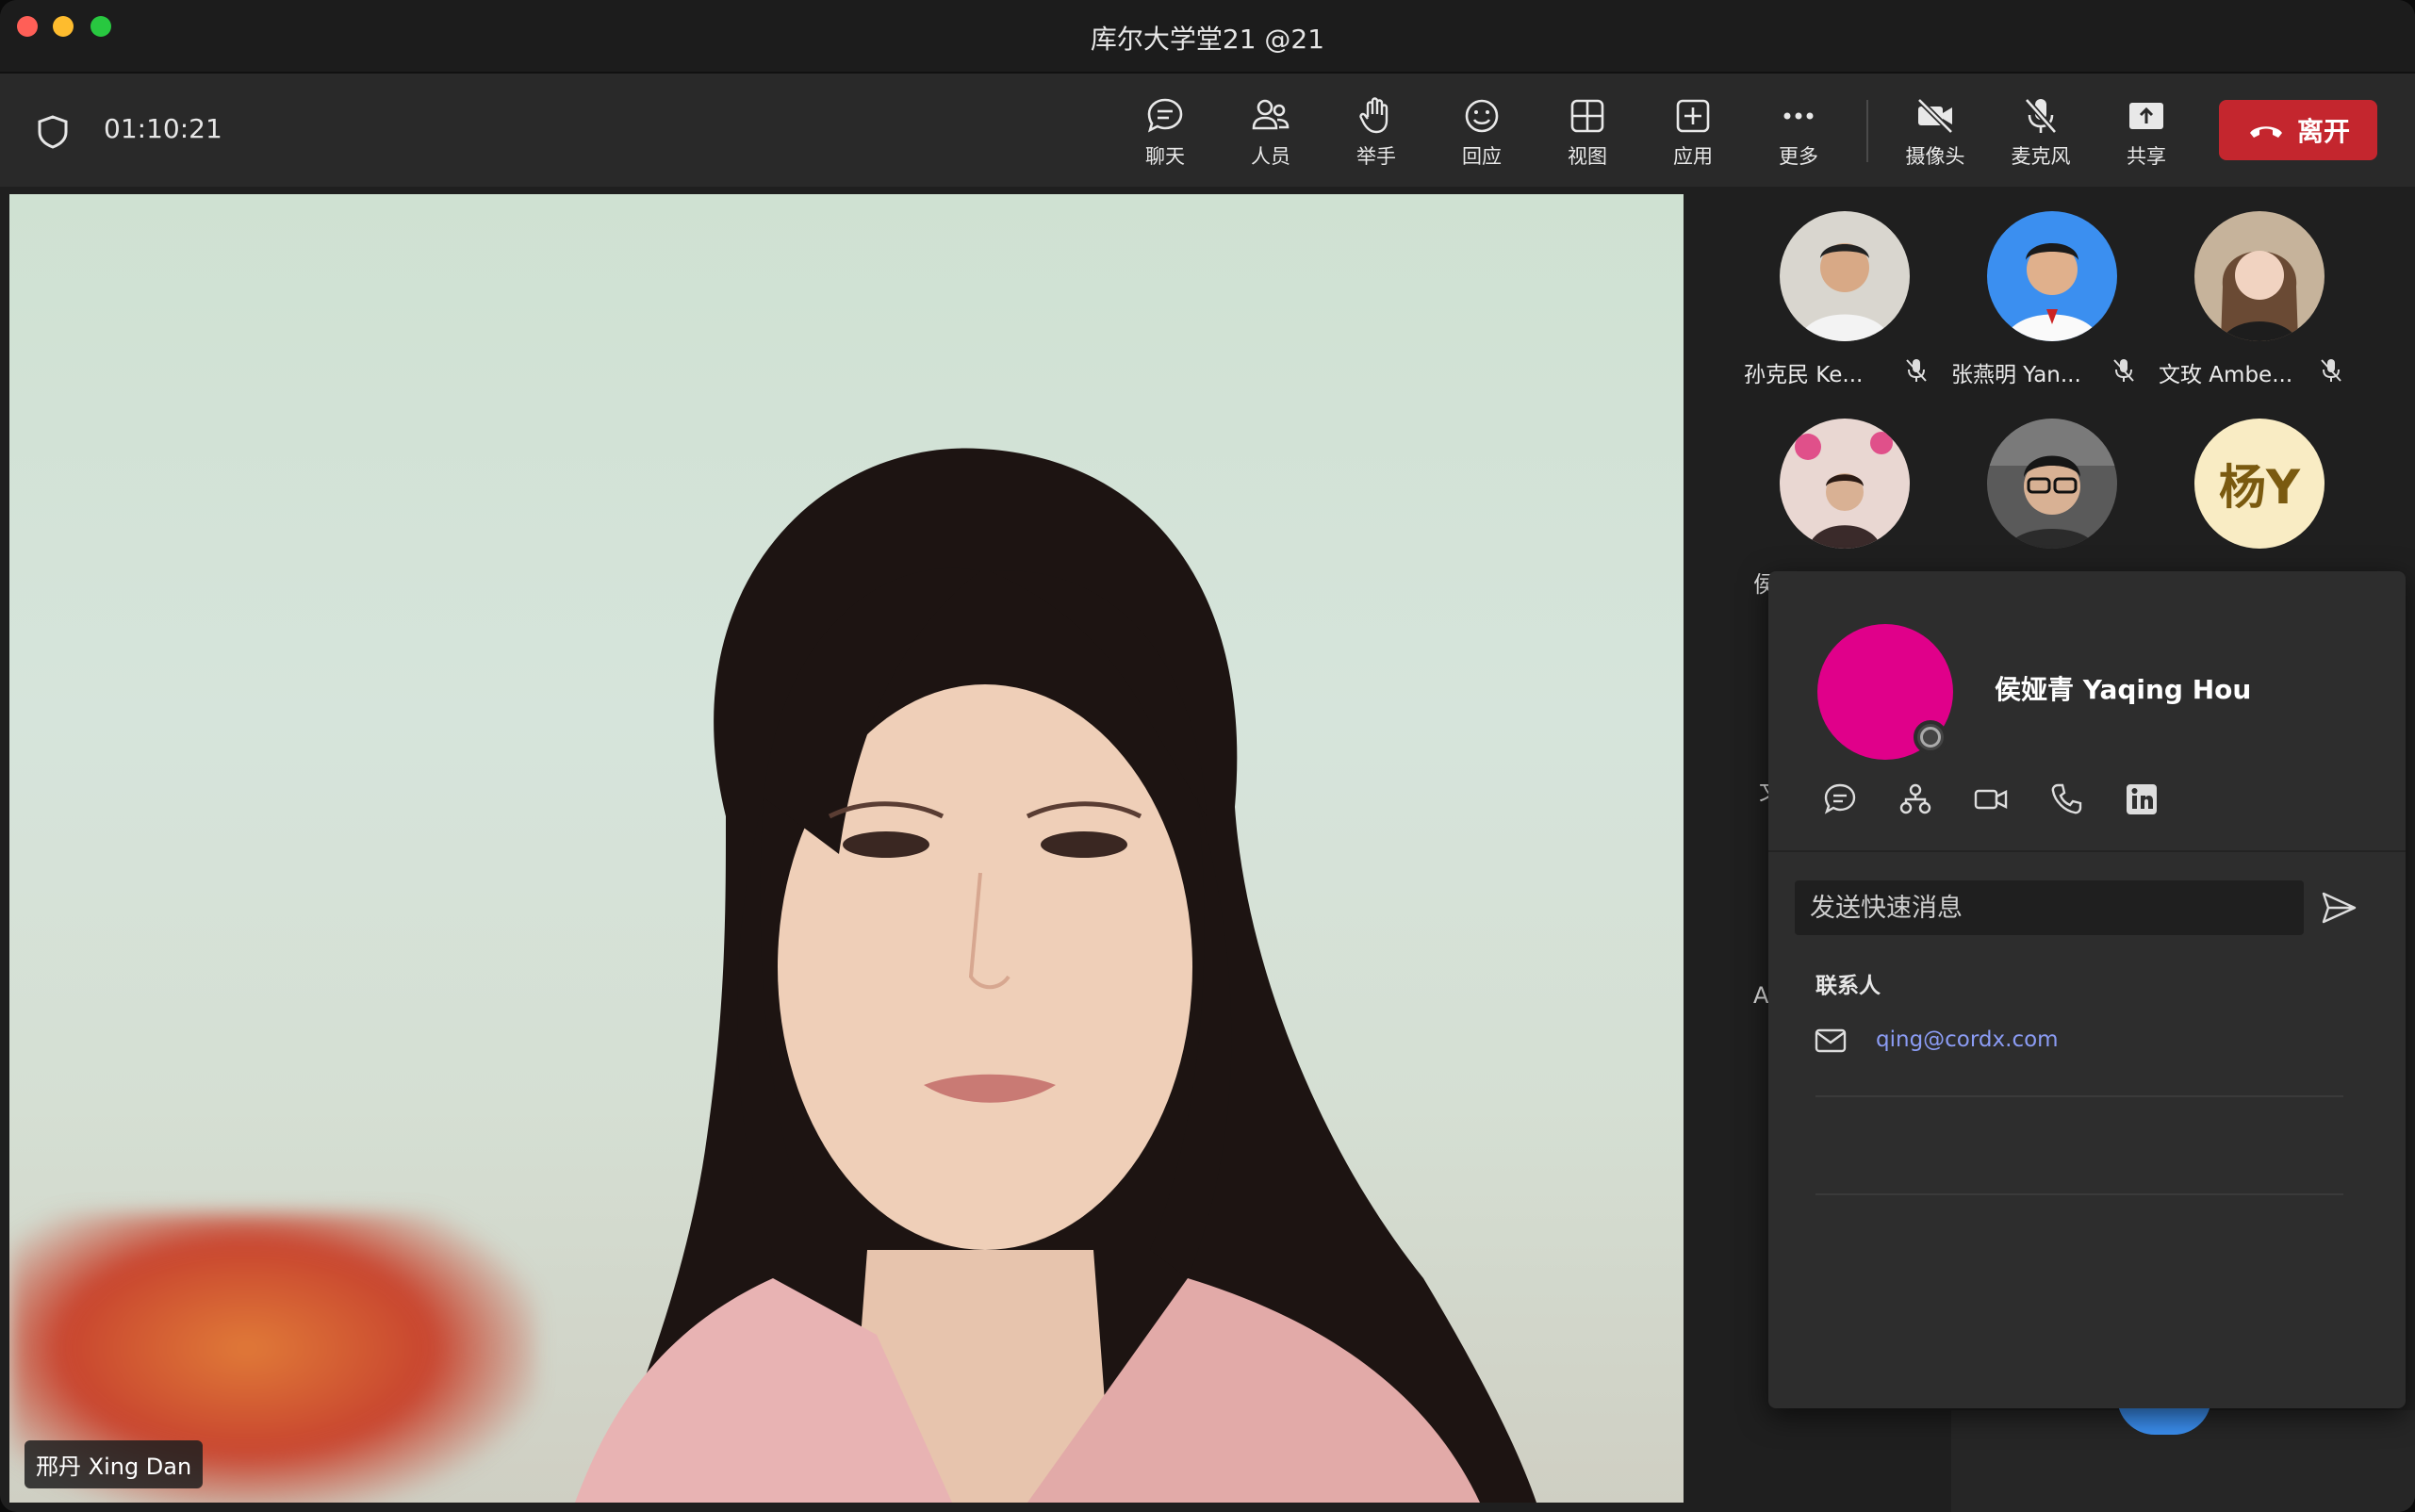 This screenshot has width=2415, height=1512. What do you see at coordinates (2087, 851) in the screenshot?
I see `card-divider` at bounding box center [2087, 851].